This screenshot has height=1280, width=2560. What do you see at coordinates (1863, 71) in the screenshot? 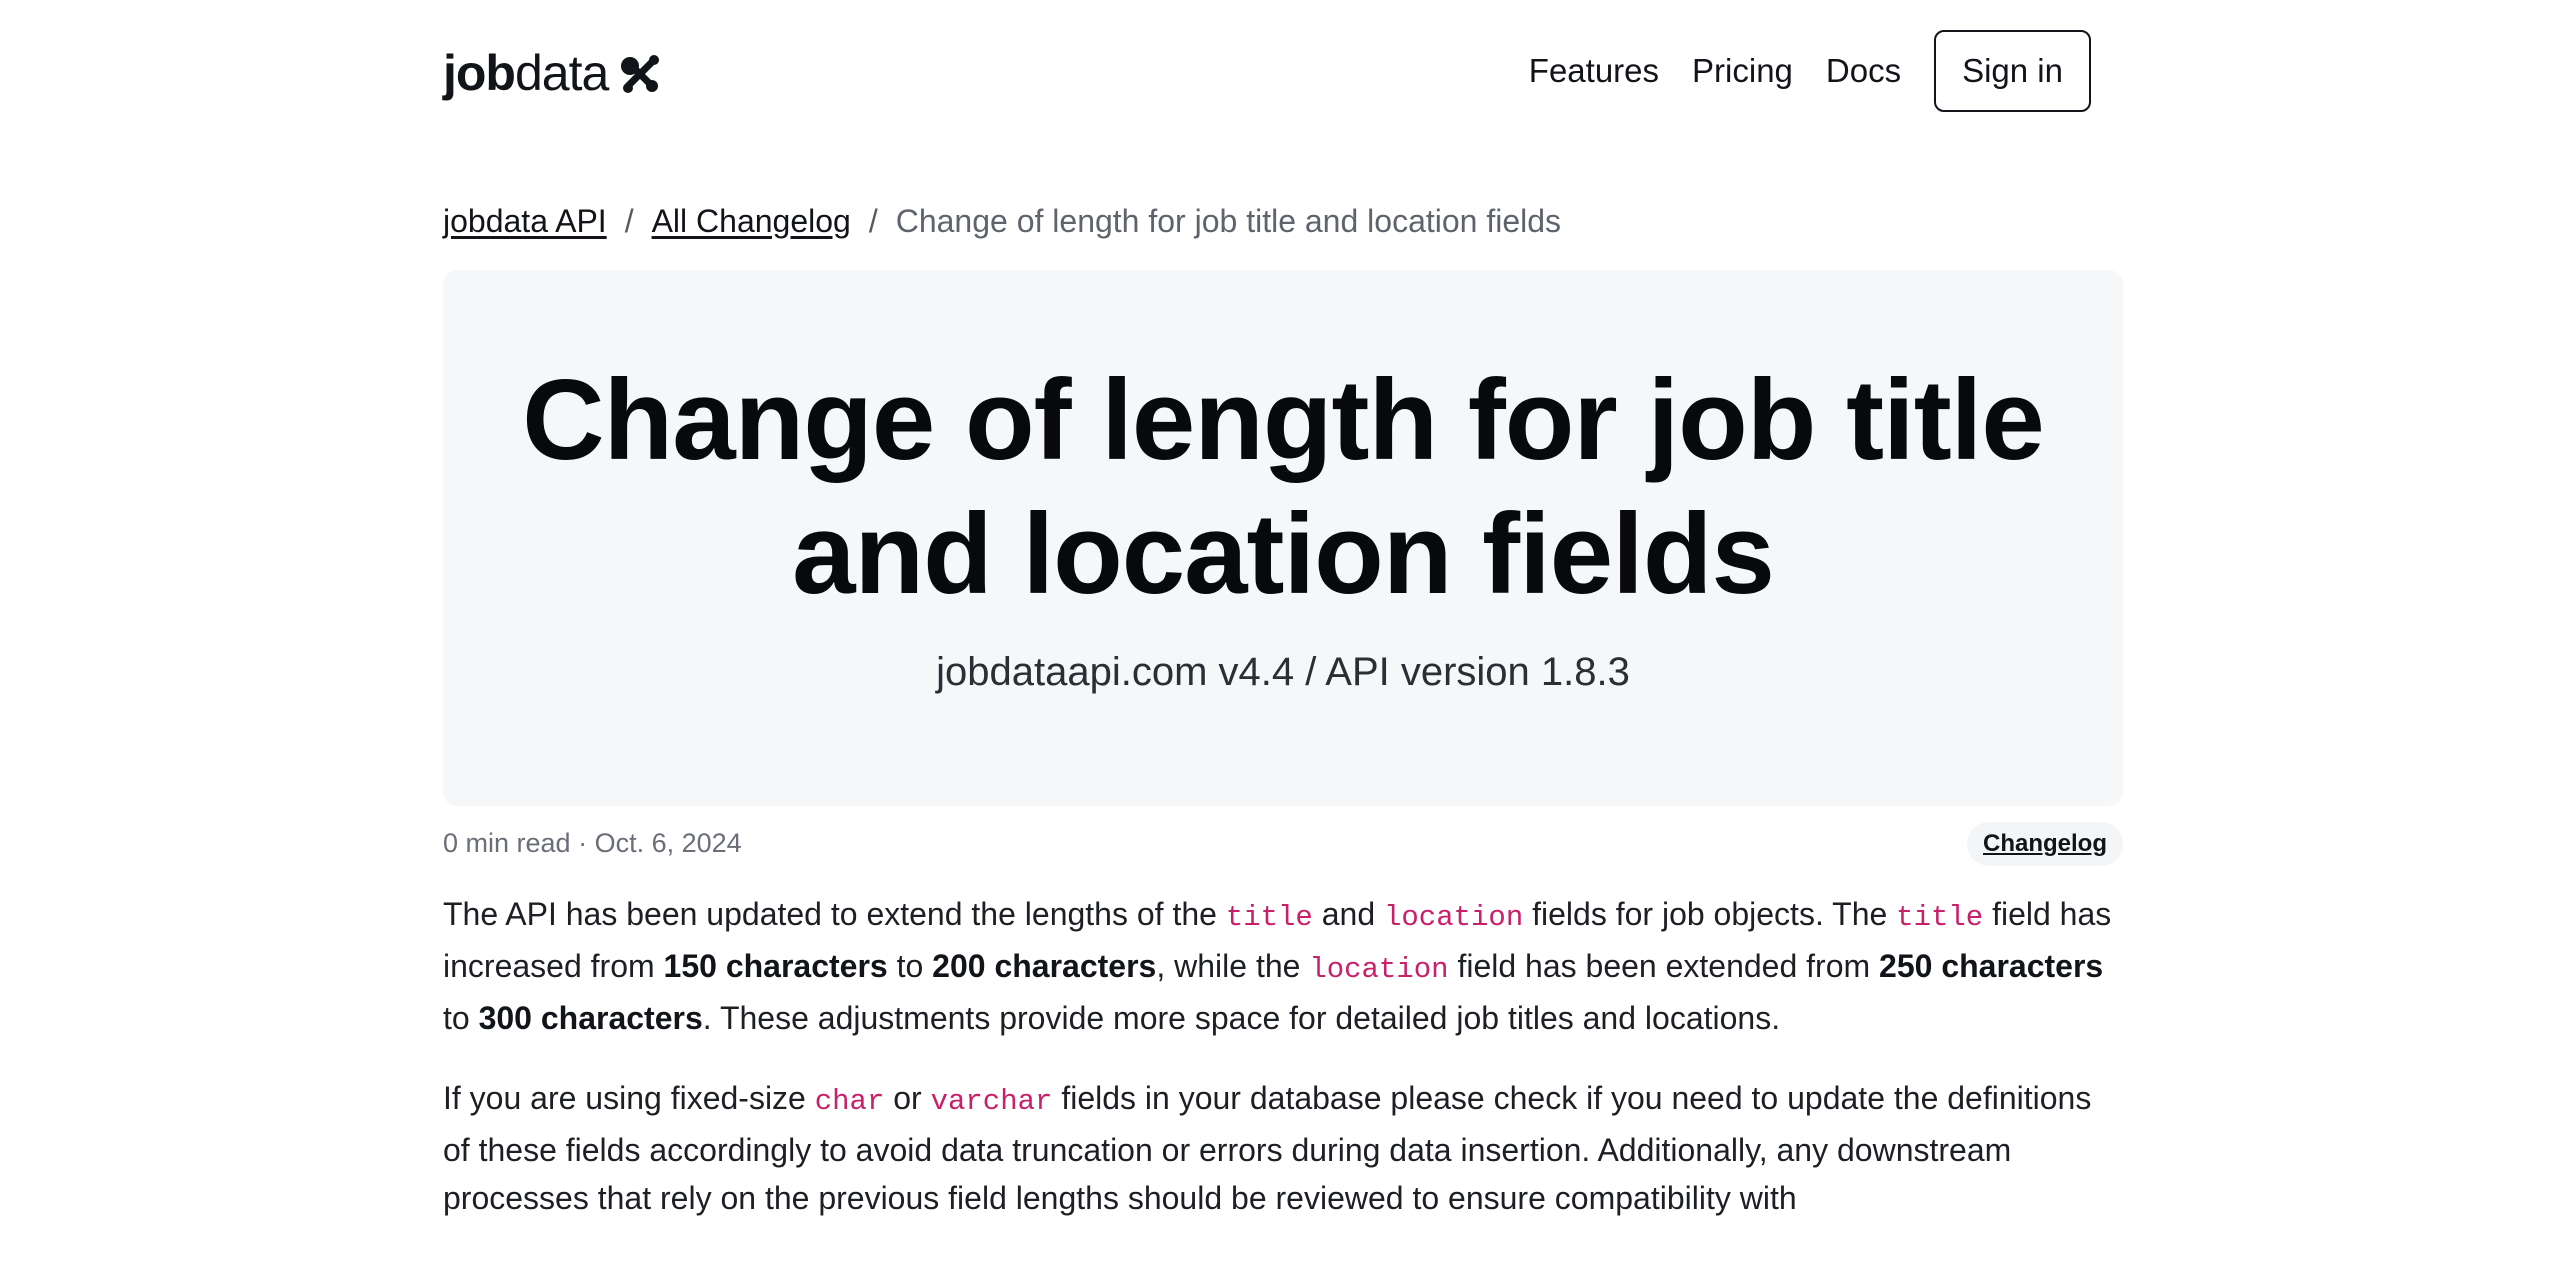
I see `nav-docs-link: Docs` at bounding box center [1863, 71].